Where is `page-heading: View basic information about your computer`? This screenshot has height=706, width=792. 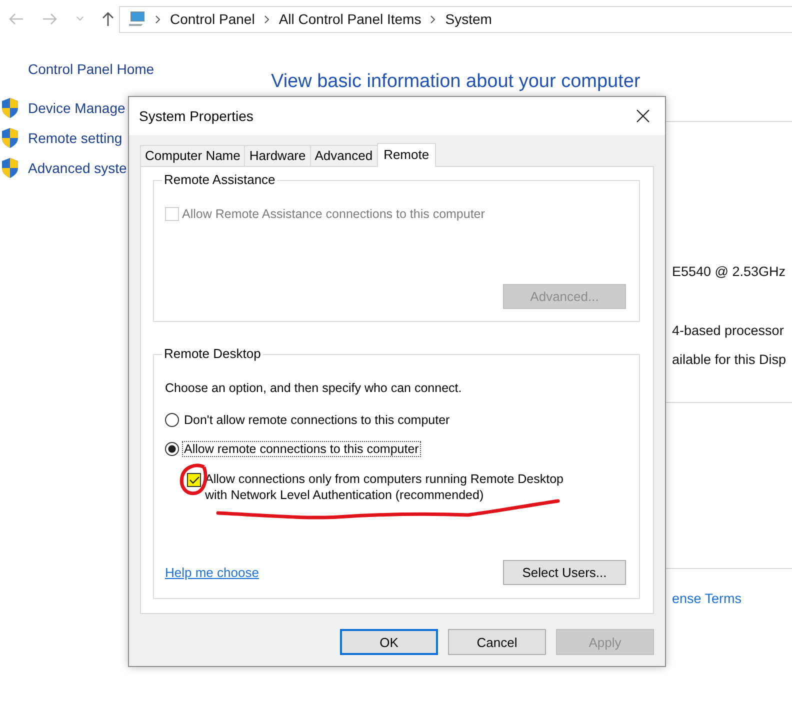 page-heading: View basic information about your computer is located at coordinates (456, 82).